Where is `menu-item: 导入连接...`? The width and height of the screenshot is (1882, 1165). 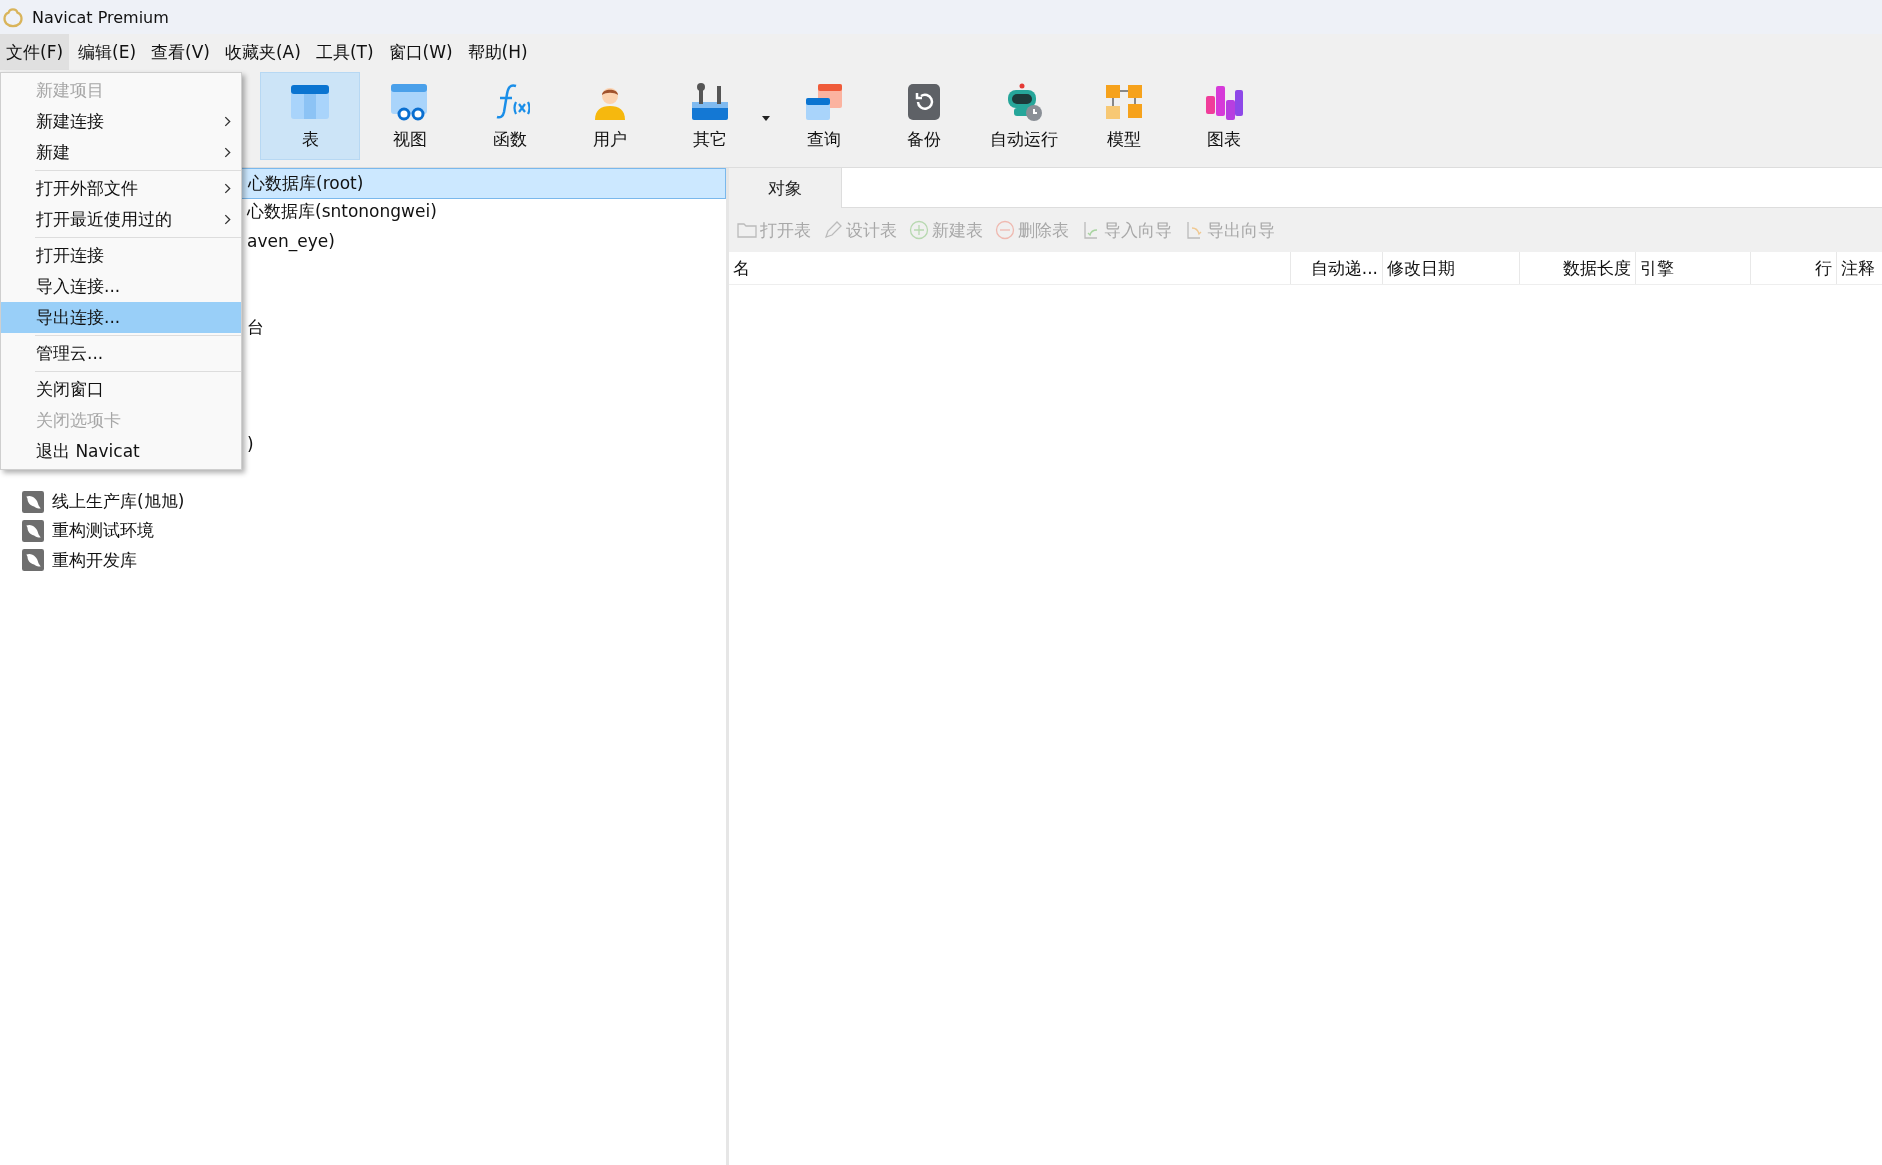 menu-item: 导入连接... is located at coordinates (121, 286).